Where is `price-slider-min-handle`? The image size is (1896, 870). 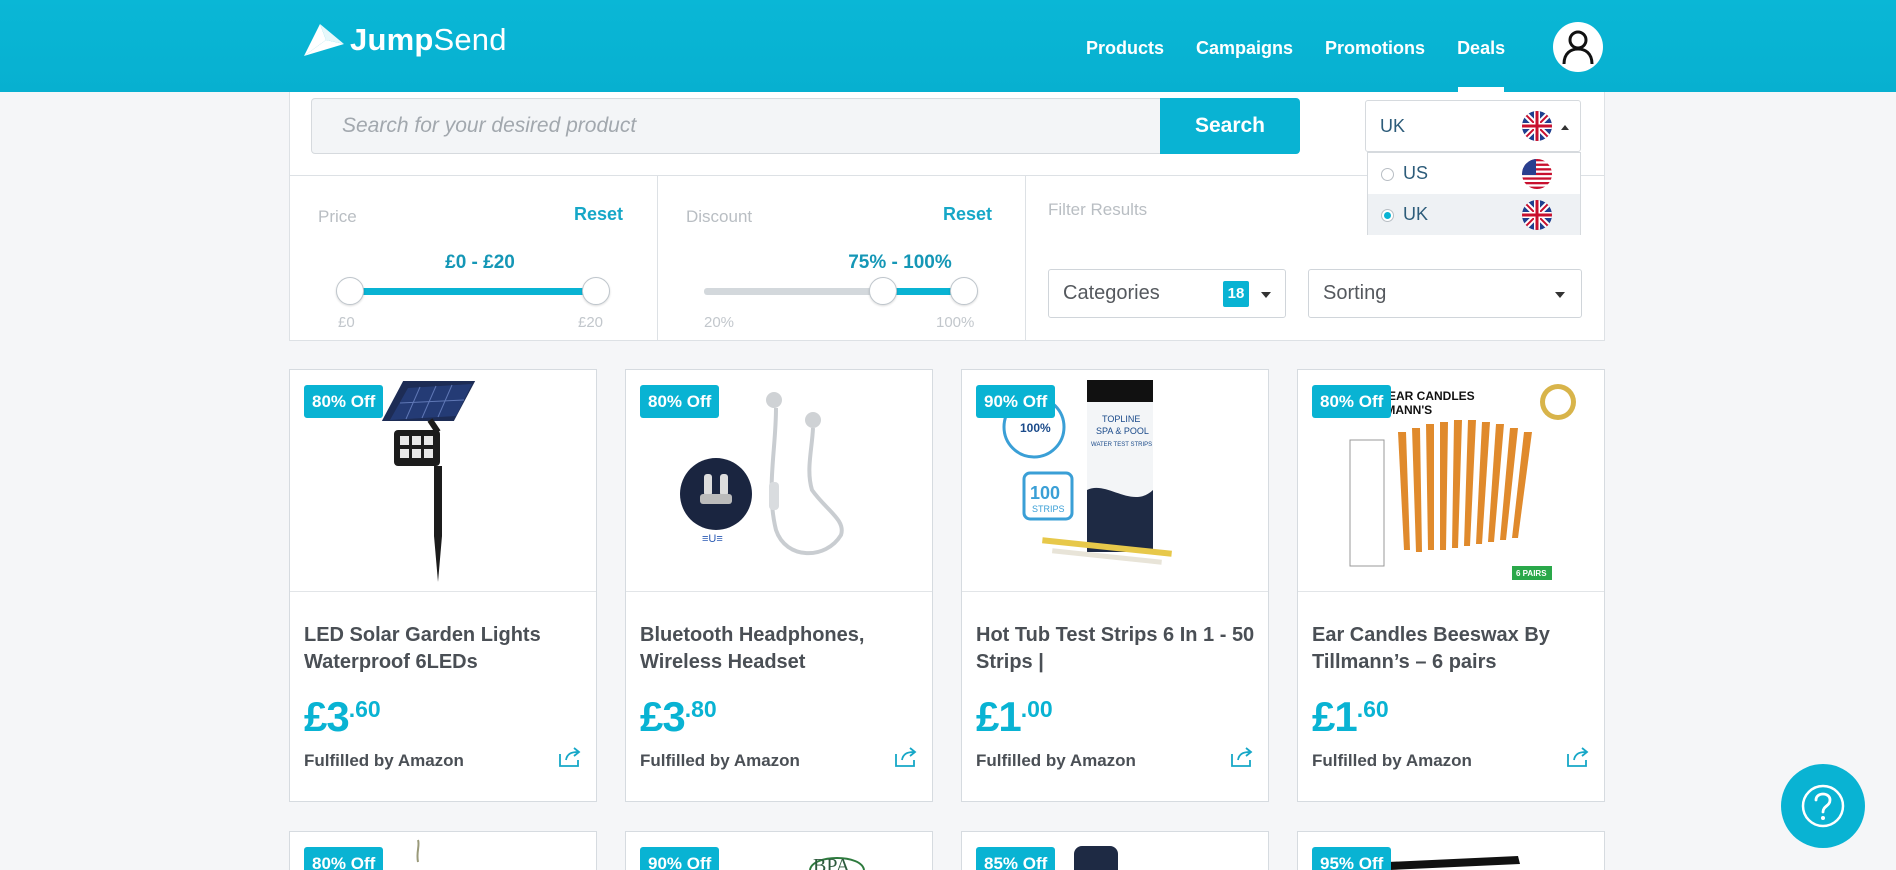
price-slider-min-handle is located at coordinates (350, 291).